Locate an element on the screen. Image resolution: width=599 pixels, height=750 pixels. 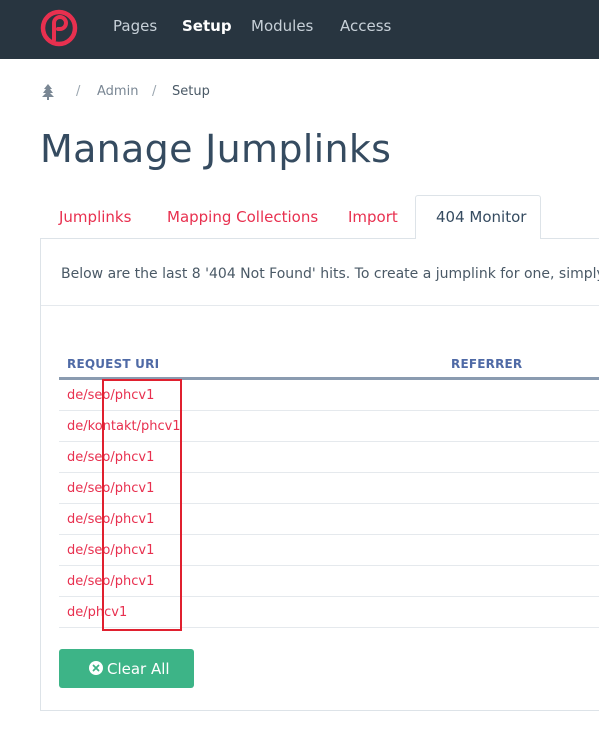
breadcrumb-setup: Setup is located at coordinates (191, 91).